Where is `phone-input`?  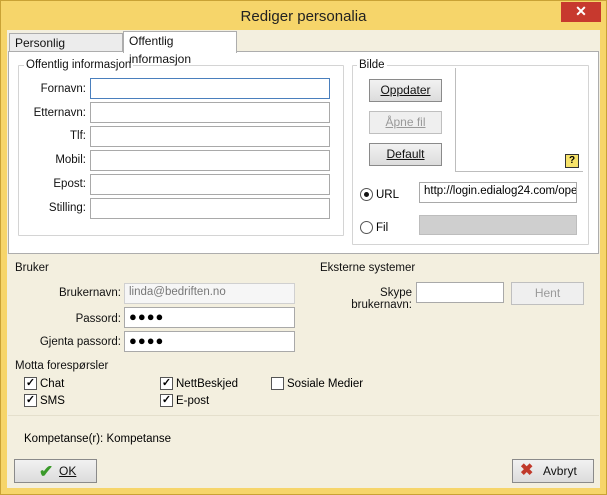 phone-input is located at coordinates (210, 136).